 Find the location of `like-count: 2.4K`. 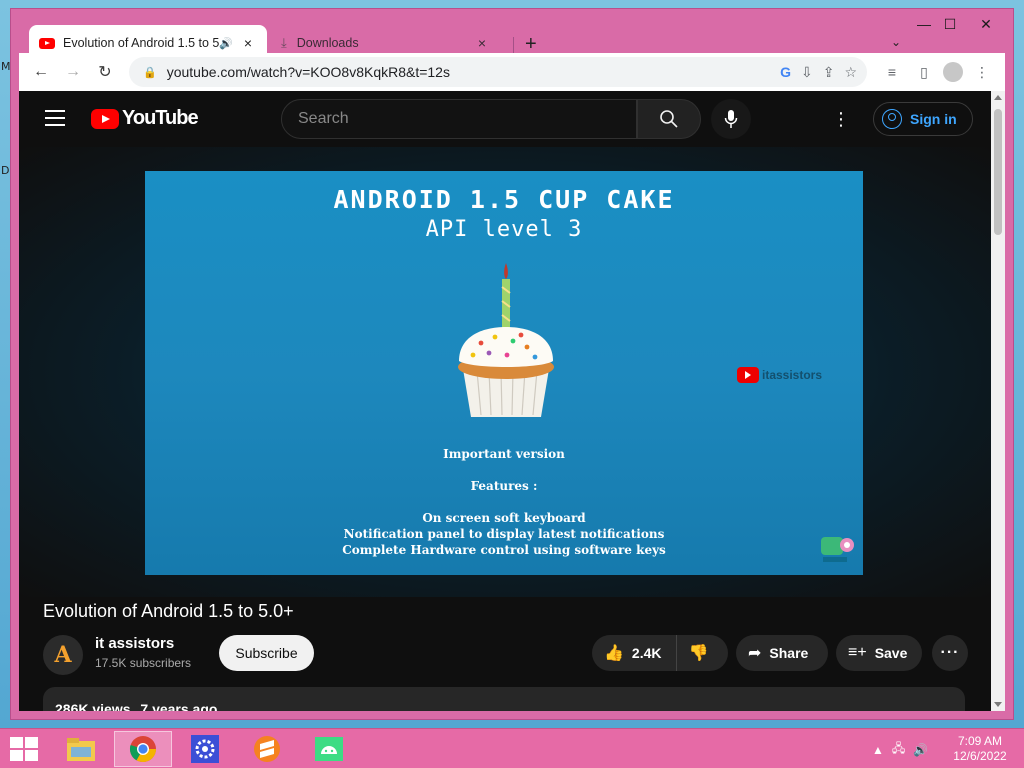

like-count: 2.4K is located at coordinates (646, 653).